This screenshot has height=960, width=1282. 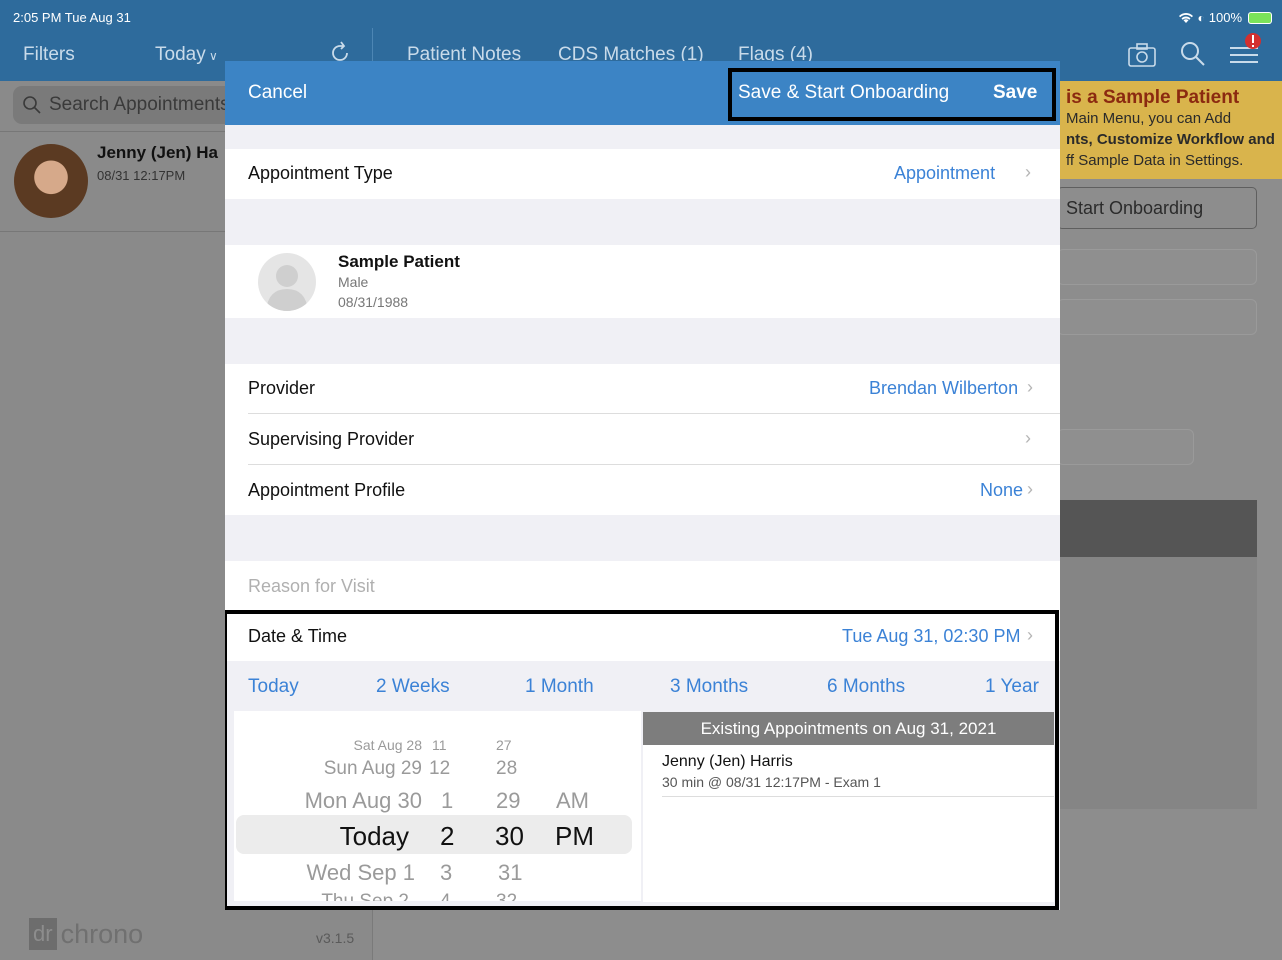 What do you see at coordinates (282, 388) in the screenshot?
I see `provider-label: Provider` at bounding box center [282, 388].